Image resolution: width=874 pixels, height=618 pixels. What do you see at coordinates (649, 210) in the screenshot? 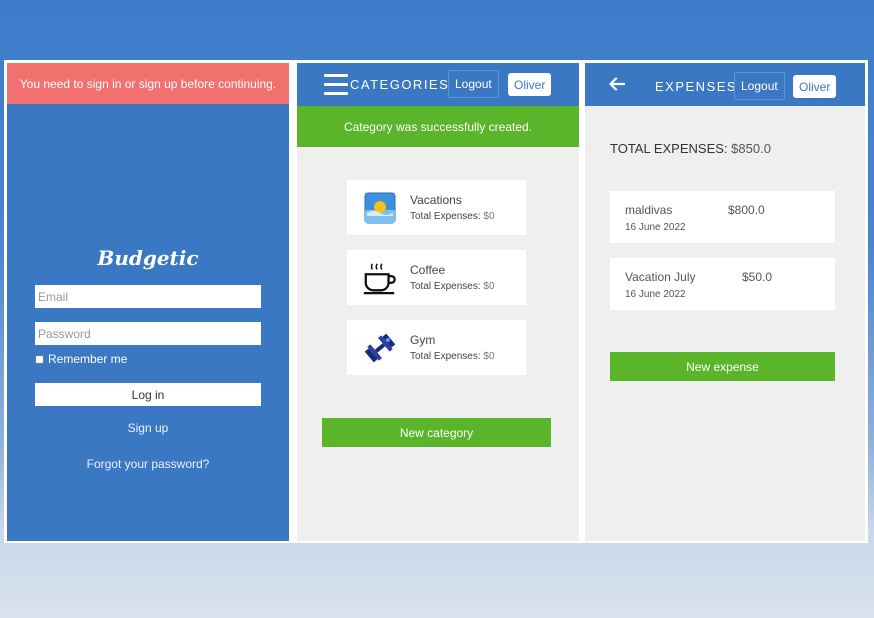
I see `expense-name: maldivas` at bounding box center [649, 210].